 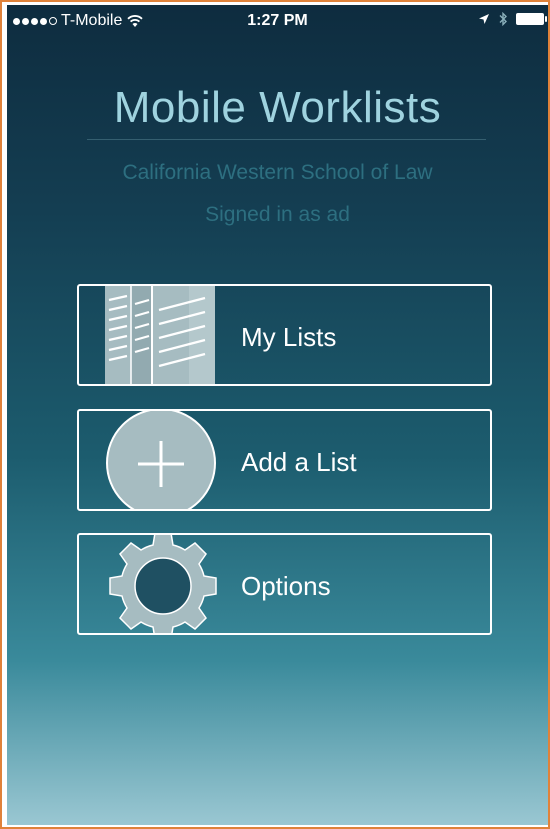 I want to click on my-lists-label: My Lists, so click(x=289, y=337).